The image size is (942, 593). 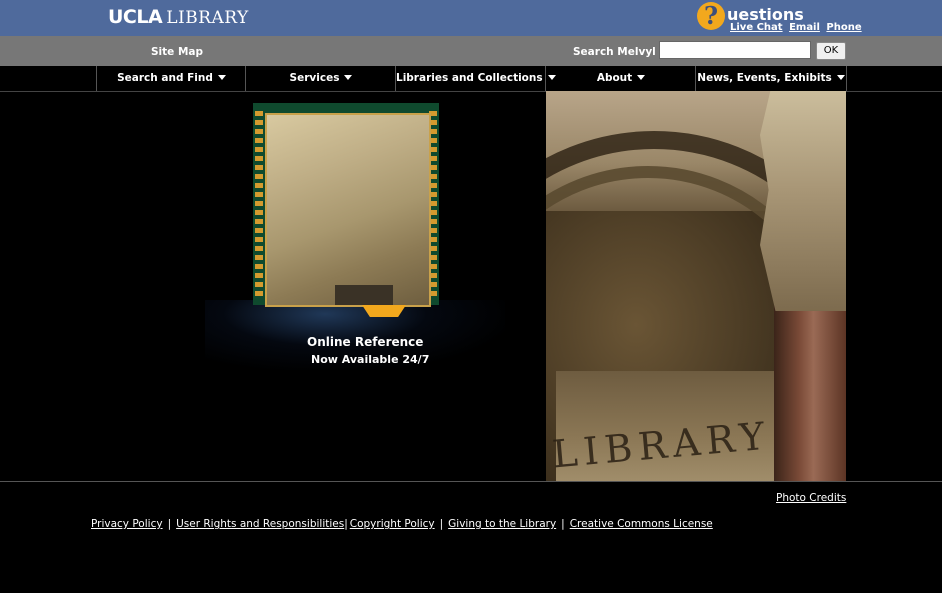 I want to click on privacy-policy-link: Privacy Policy, so click(x=127, y=524).